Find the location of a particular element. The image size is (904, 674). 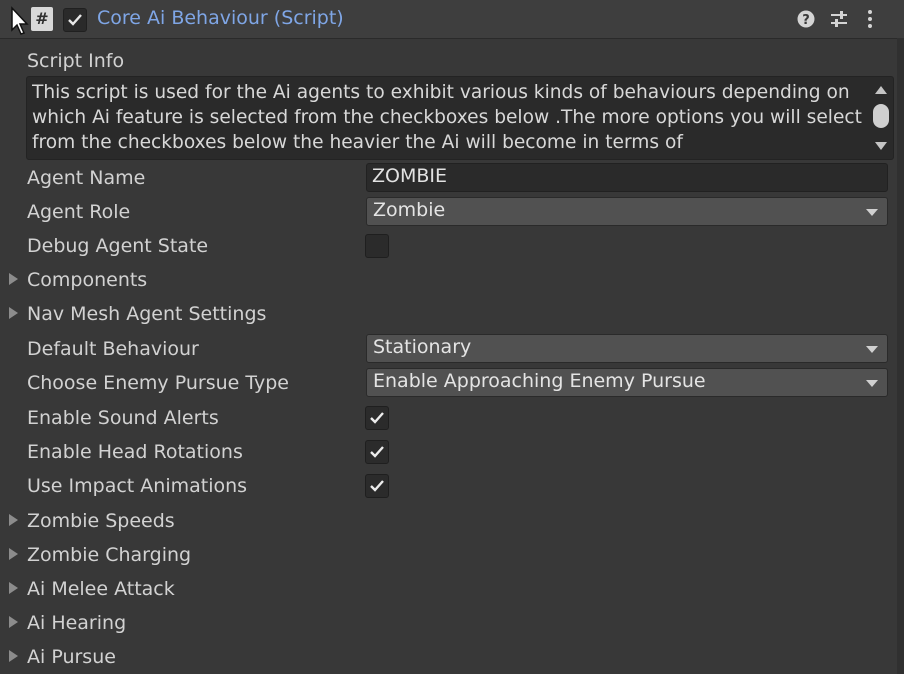

impact-animations-checkbox is located at coordinates (377, 486).